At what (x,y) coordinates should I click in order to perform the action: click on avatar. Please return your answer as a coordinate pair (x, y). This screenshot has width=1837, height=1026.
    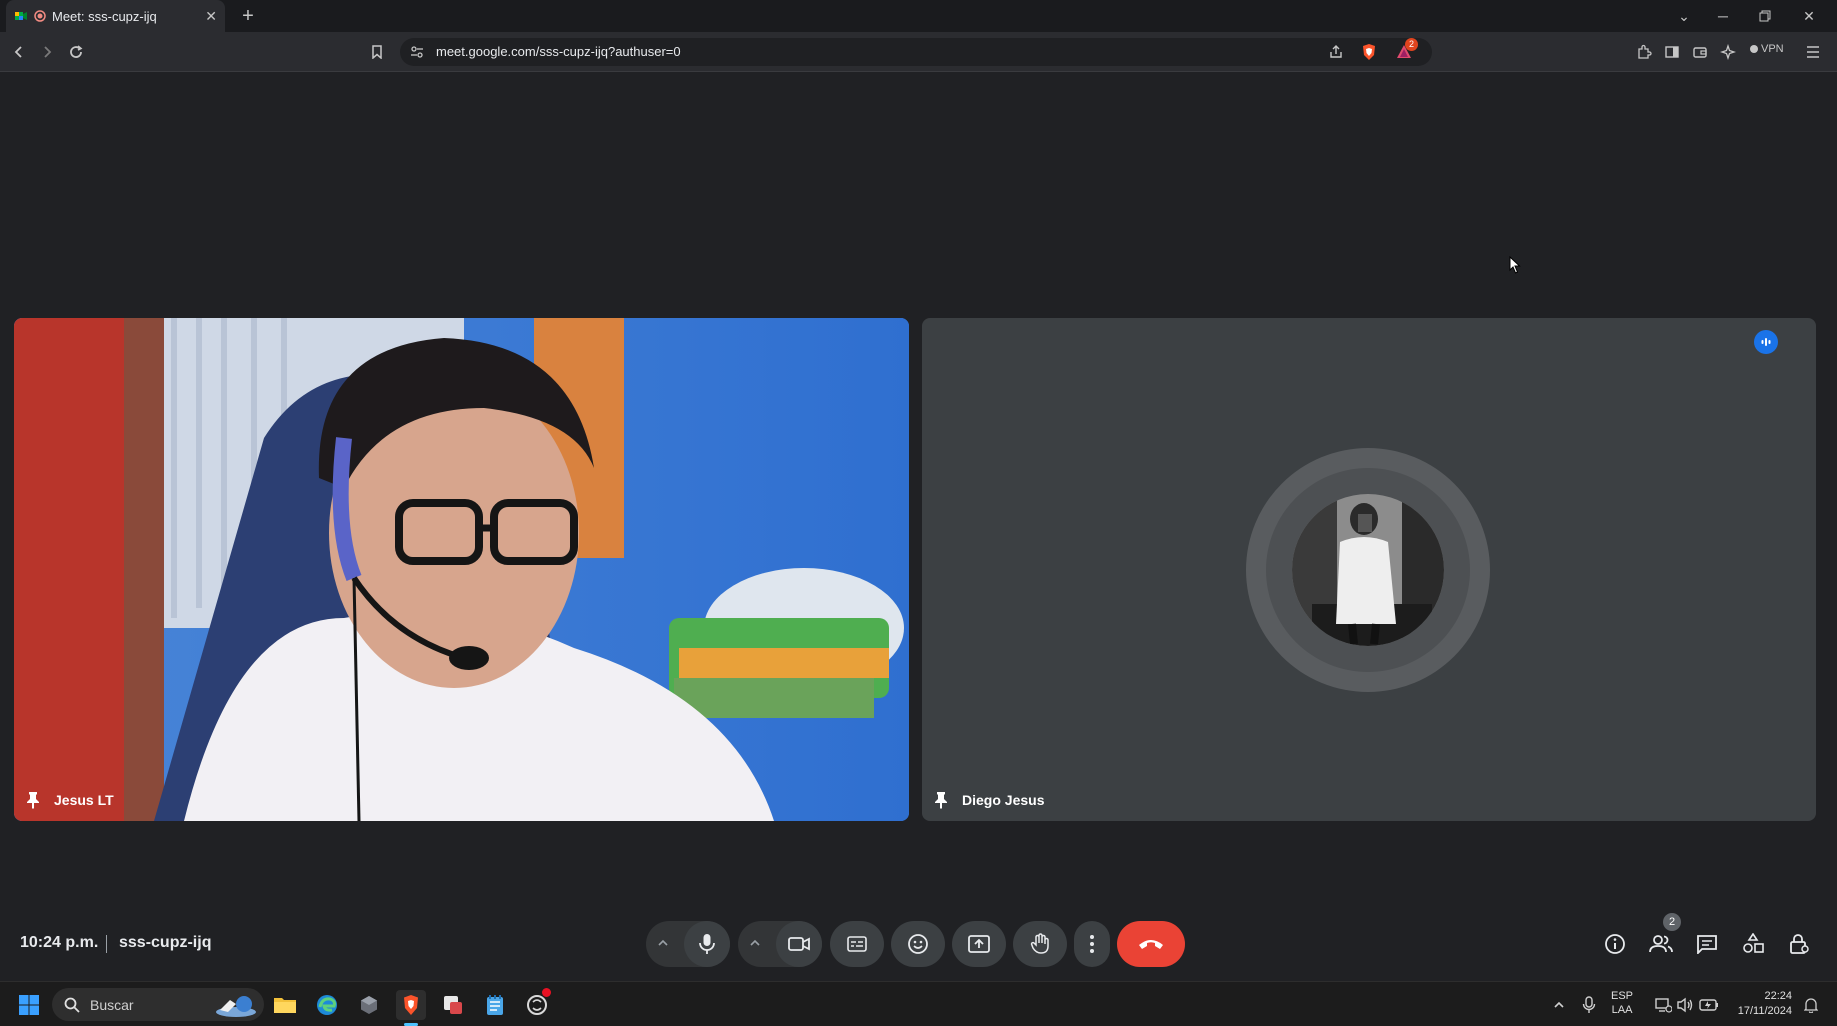
    Looking at the image, I should click on (1368, 570).